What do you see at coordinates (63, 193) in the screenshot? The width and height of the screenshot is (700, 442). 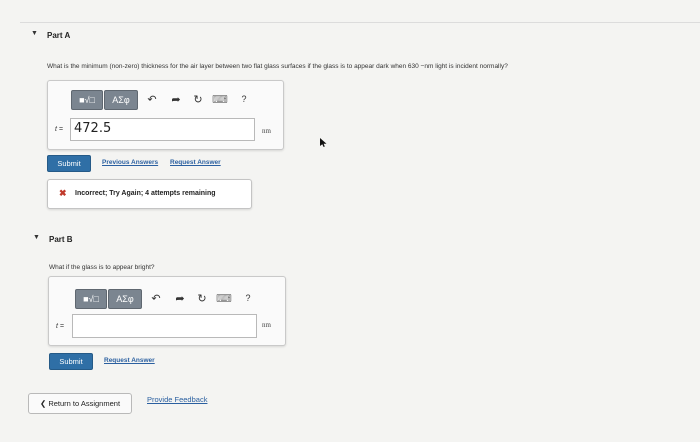 I see `incorrect-x-icon: ✖` at bounding box center [63, 193].